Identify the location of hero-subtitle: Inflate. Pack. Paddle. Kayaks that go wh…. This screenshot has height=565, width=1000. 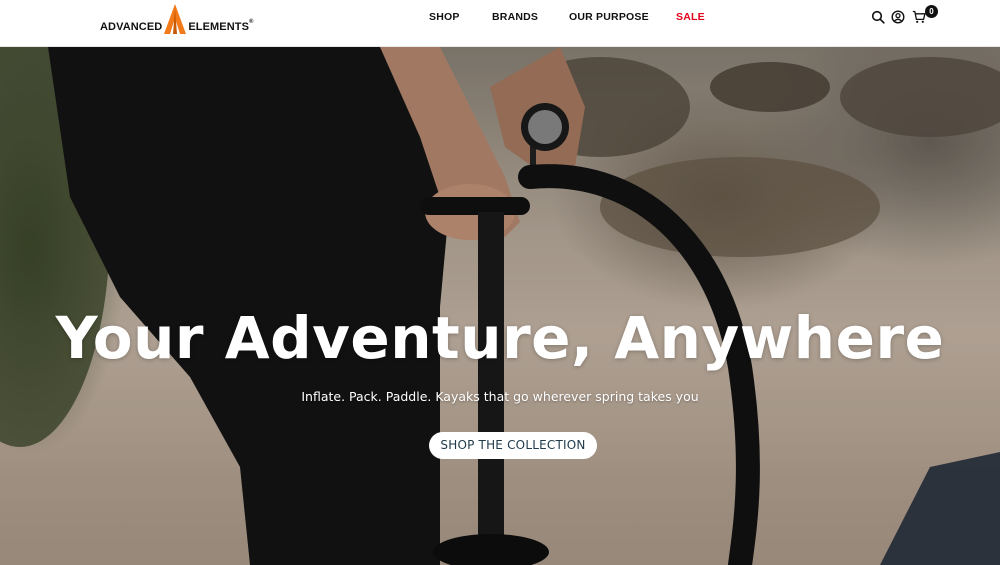
(500, 396).